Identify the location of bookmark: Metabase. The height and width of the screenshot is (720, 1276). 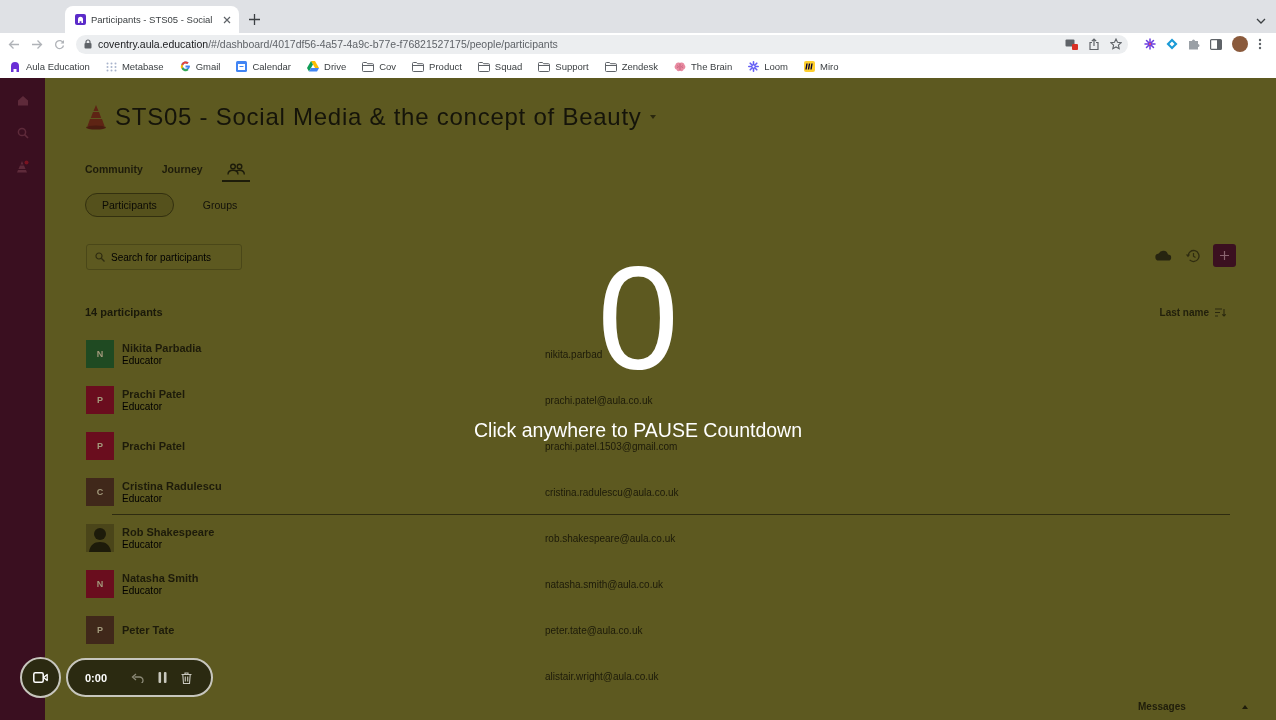
(134, 66).